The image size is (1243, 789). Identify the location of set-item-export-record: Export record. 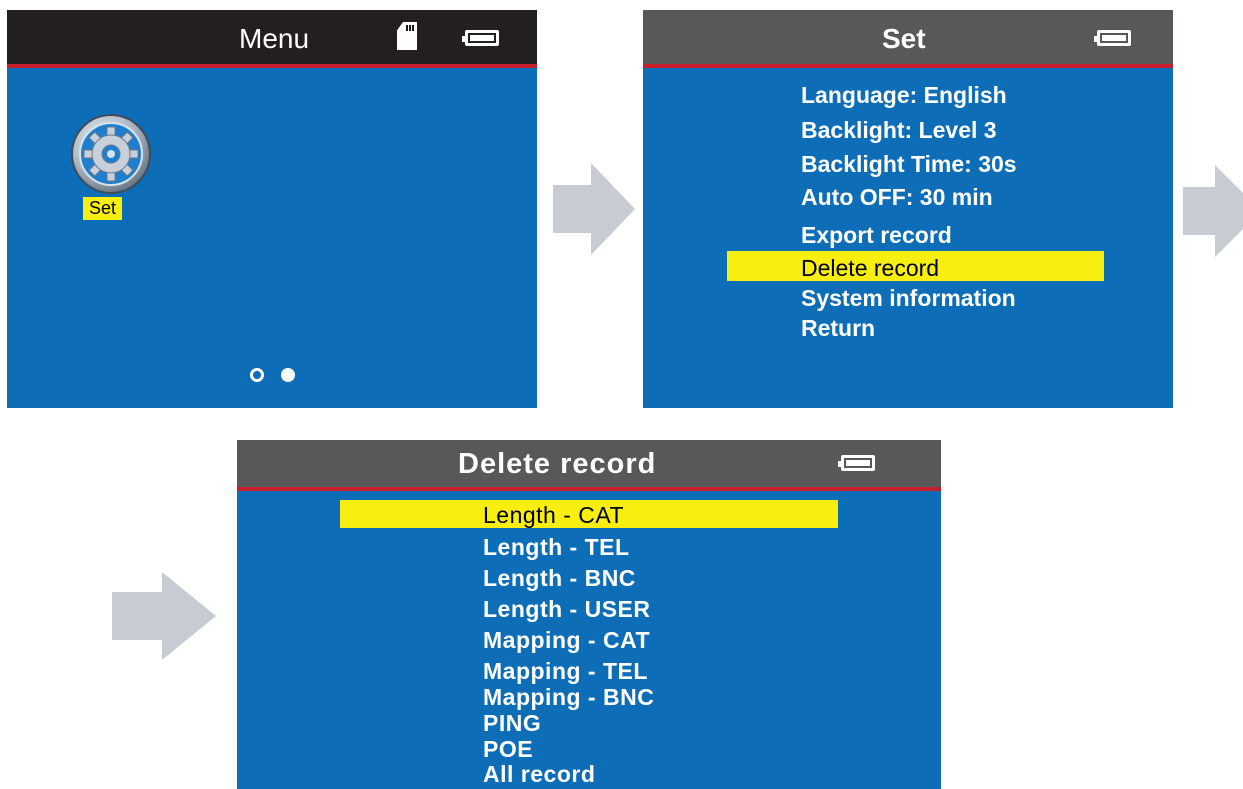
(876, 235).